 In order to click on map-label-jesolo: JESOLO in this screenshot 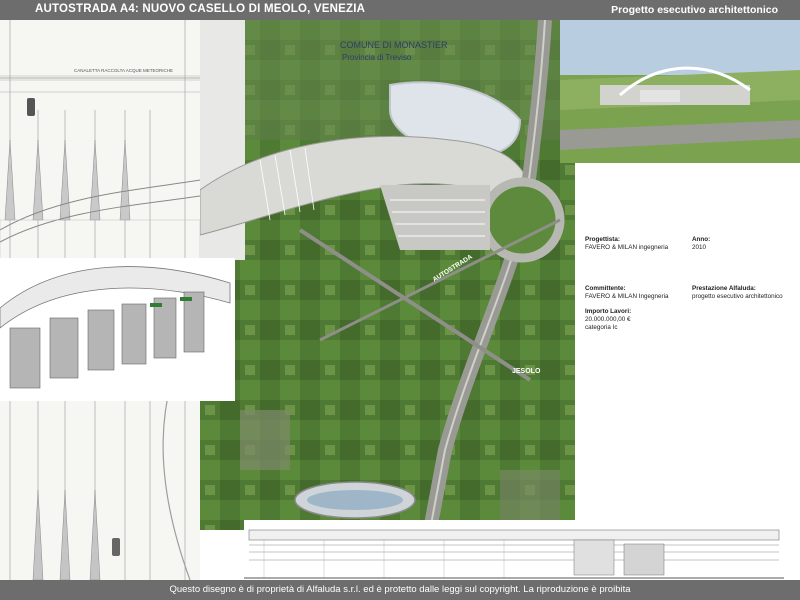, I will do `click(526, 371)`.